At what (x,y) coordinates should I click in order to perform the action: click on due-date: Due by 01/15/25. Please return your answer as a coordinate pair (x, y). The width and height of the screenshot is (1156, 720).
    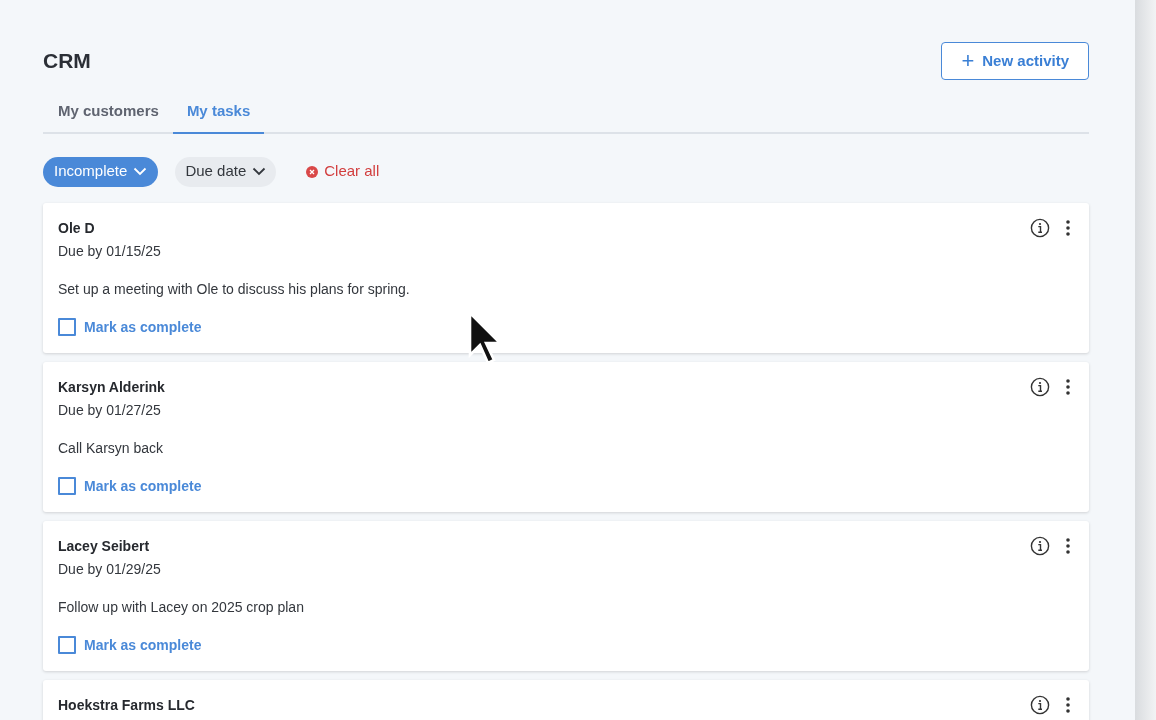
    Looking at the image, I should click on (109, 251).